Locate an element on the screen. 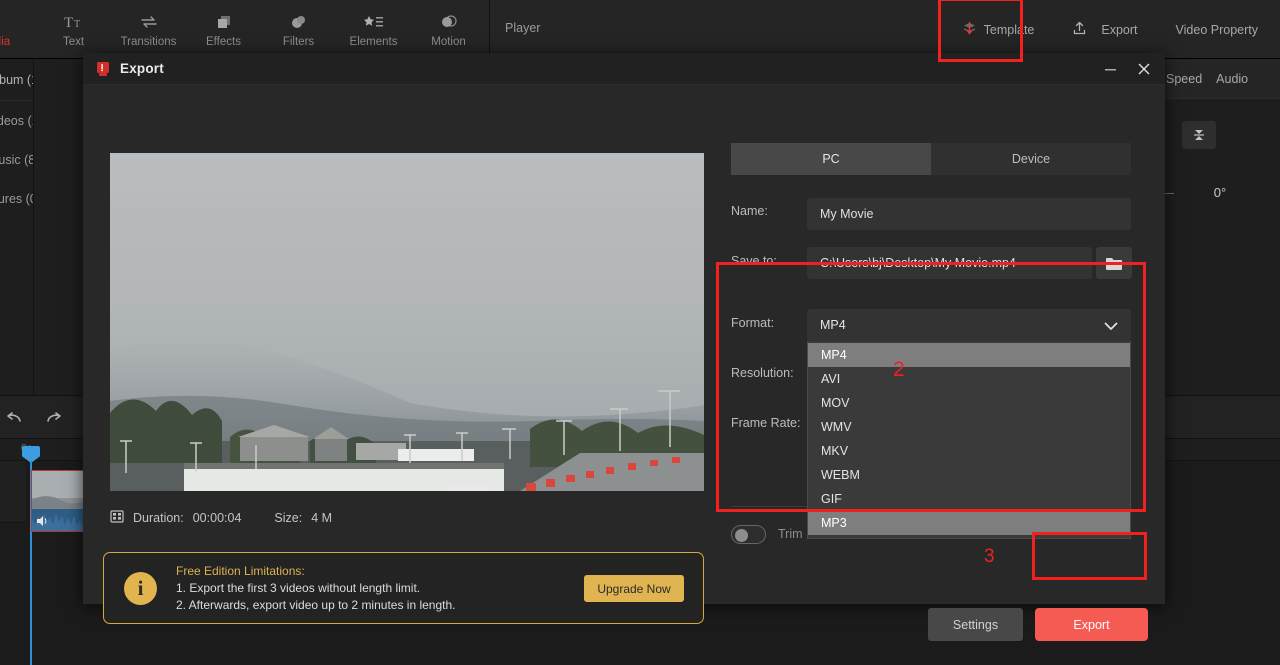  minimize-icon is located at coordinates (1110, 69).